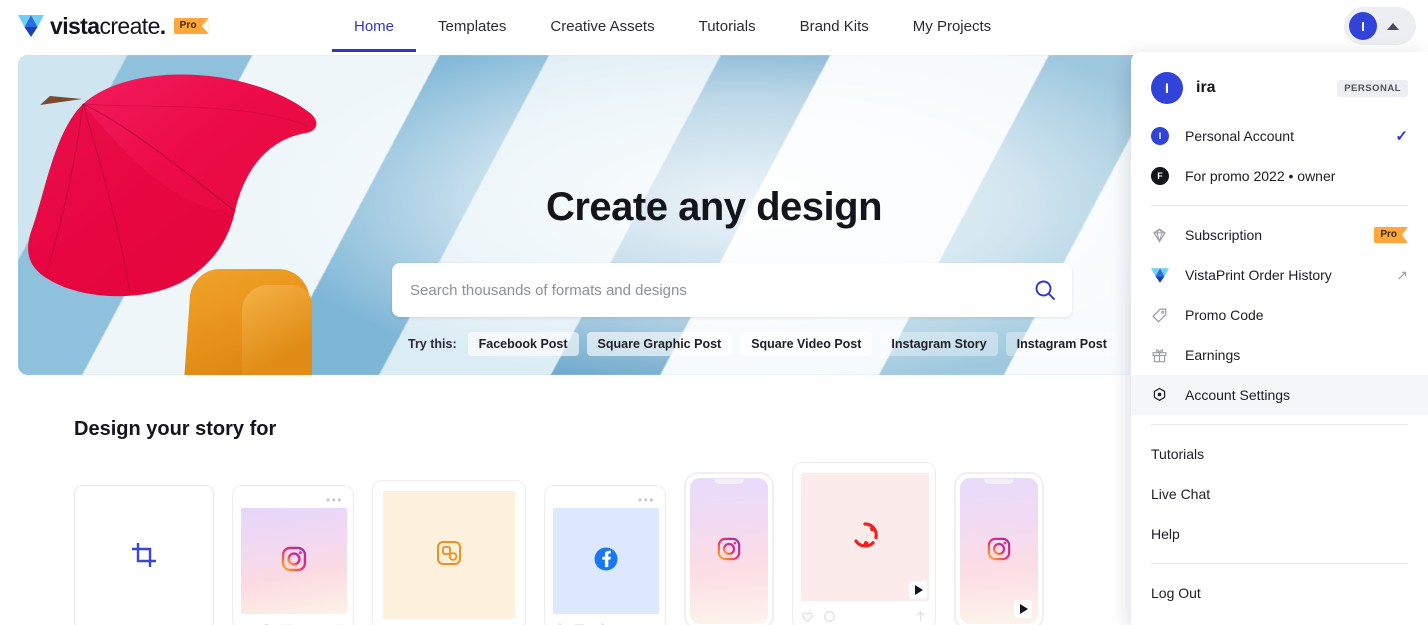 This screenshot has height=625, width=1428. I want to click on dropdown-link-live-chat: Live Chat, so click(1279, 494).